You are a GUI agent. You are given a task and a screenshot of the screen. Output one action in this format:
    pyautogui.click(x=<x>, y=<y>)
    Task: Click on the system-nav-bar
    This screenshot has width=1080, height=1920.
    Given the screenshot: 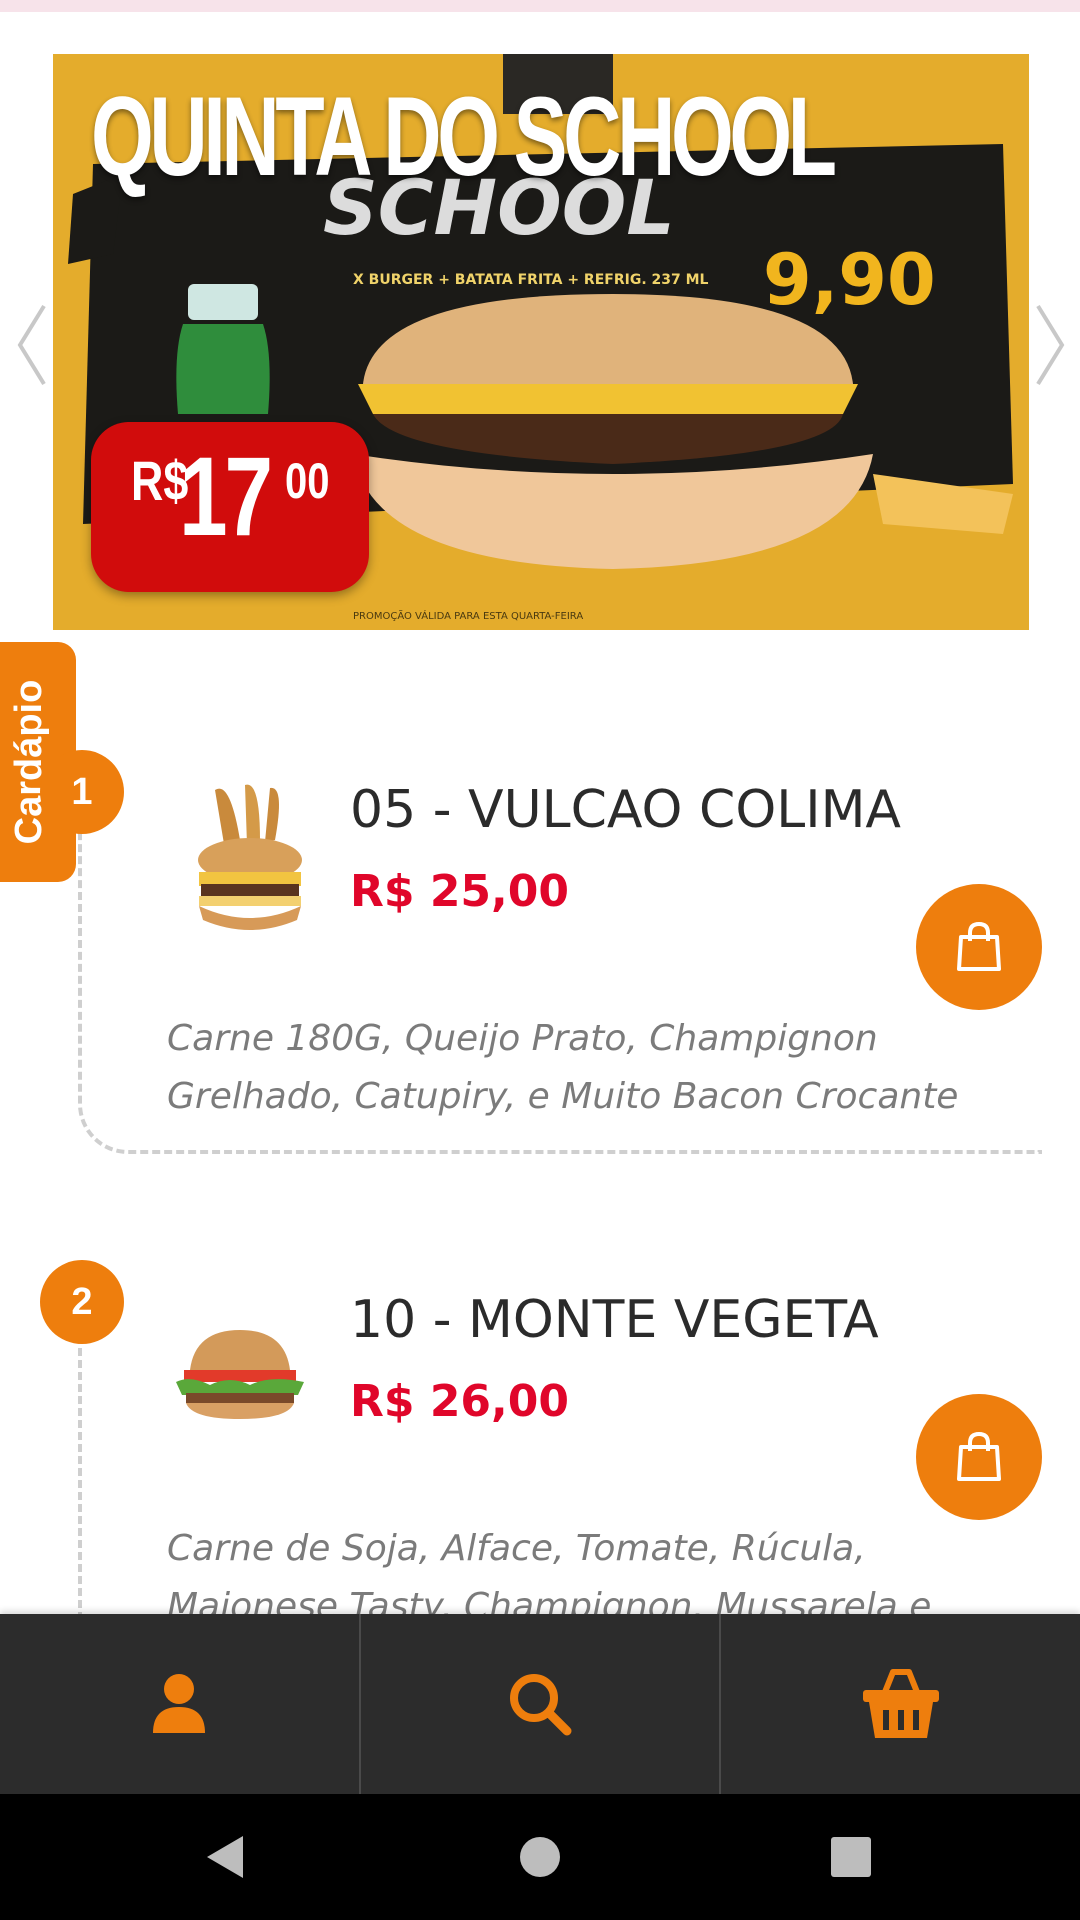 What is the action you would take?
    pyautogui.click(x=540, y=1857)
    